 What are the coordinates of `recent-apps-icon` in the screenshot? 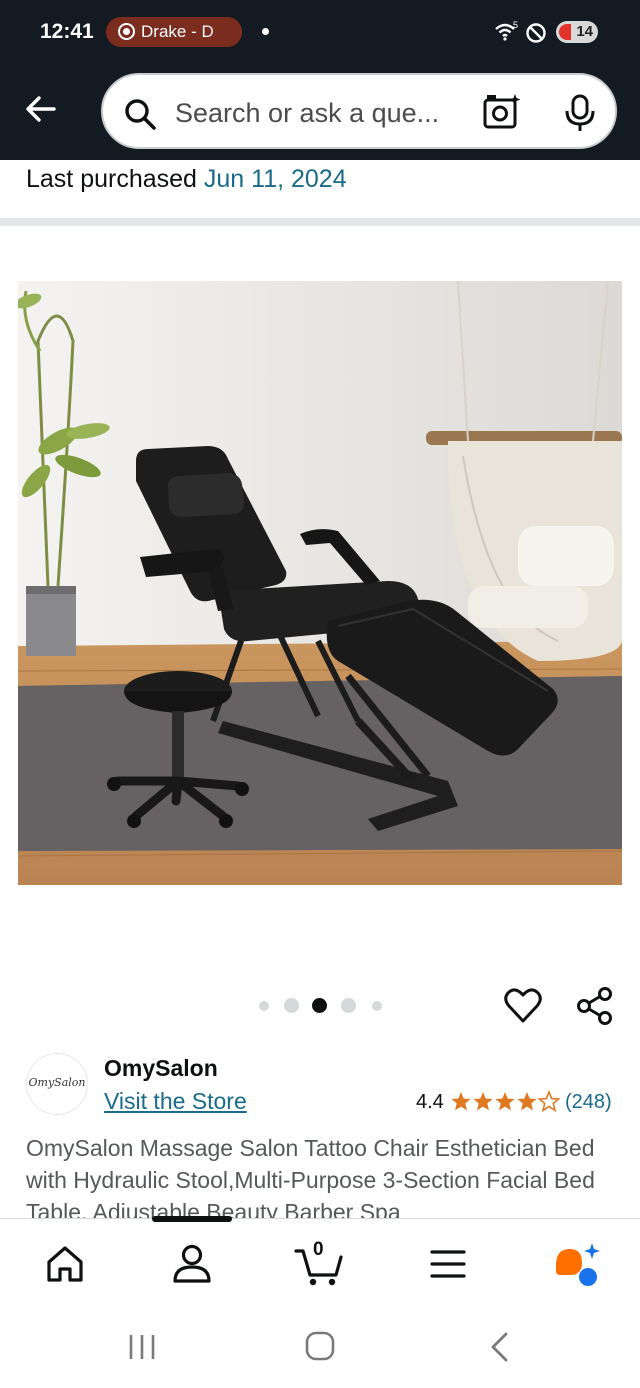 It's located at (142, 1347).